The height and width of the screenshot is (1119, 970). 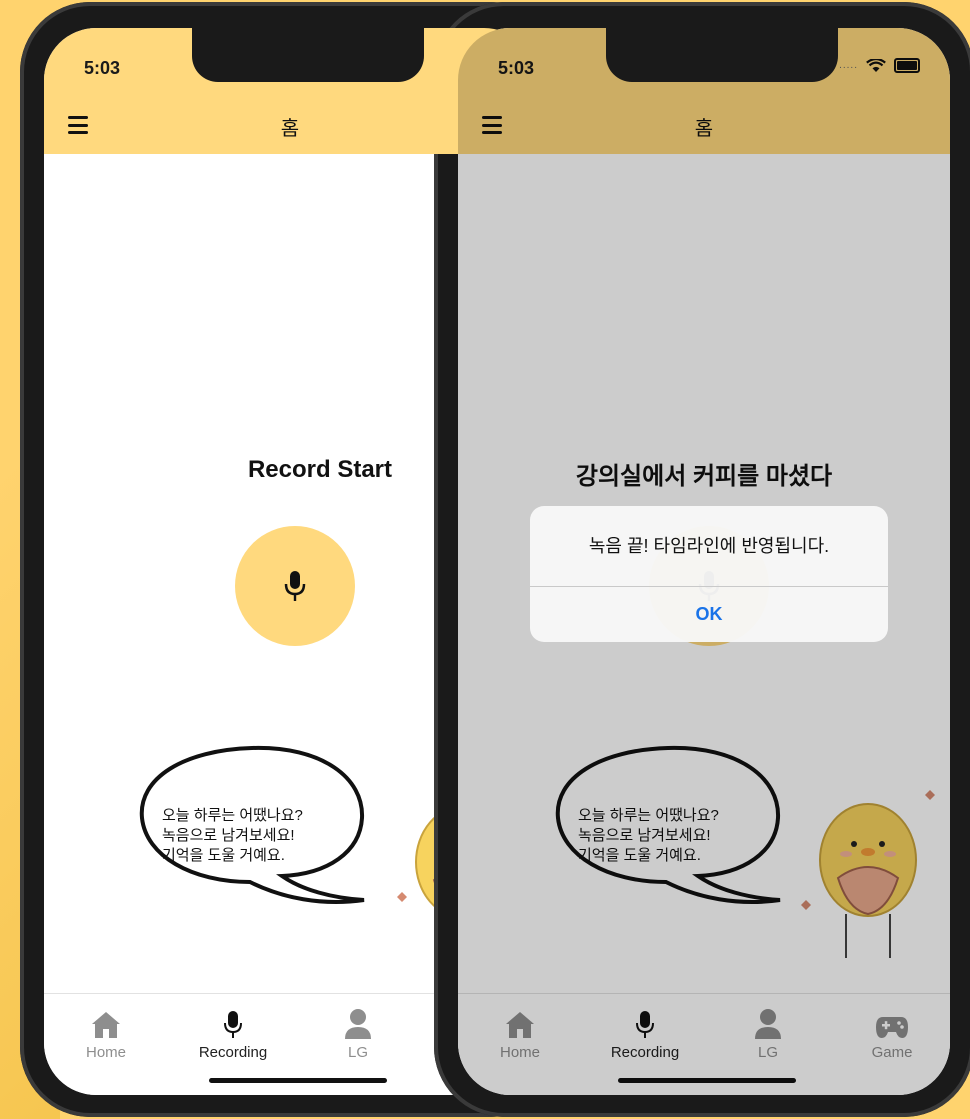 I want to click on alert-ok-button: OK, so click(x=709, y=614).